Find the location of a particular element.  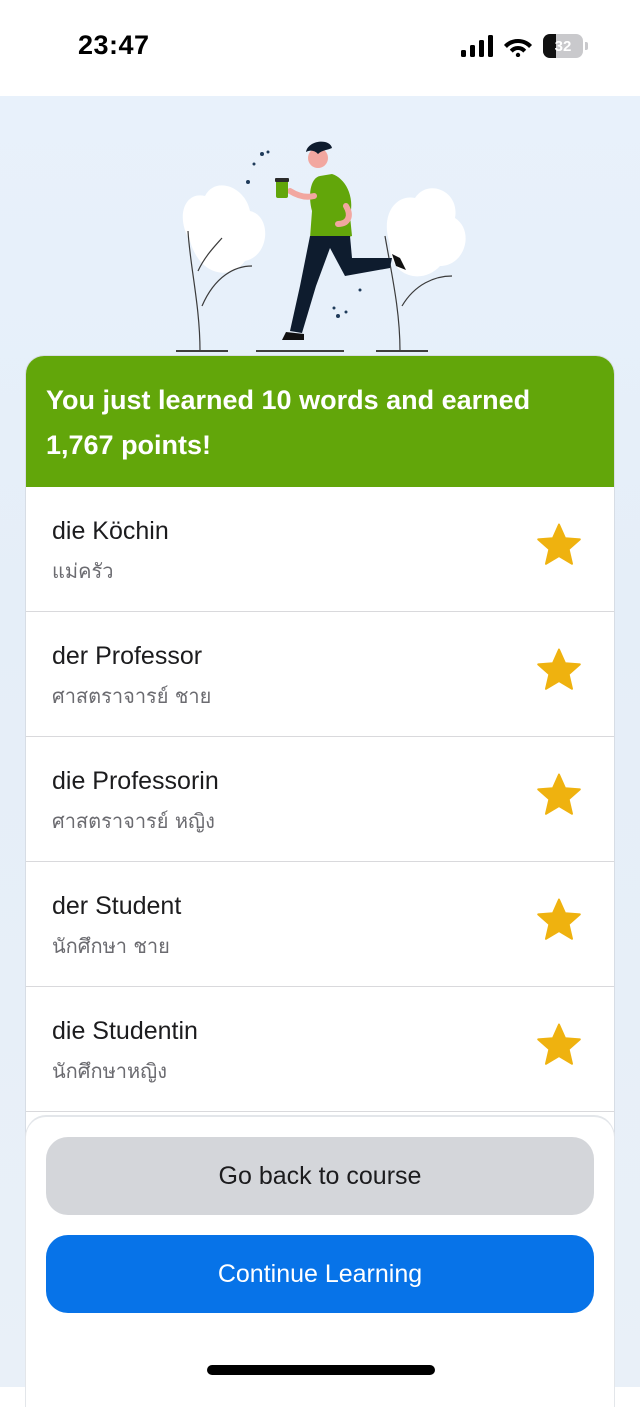

right-tree-icon is located at coordinates (425, 270).